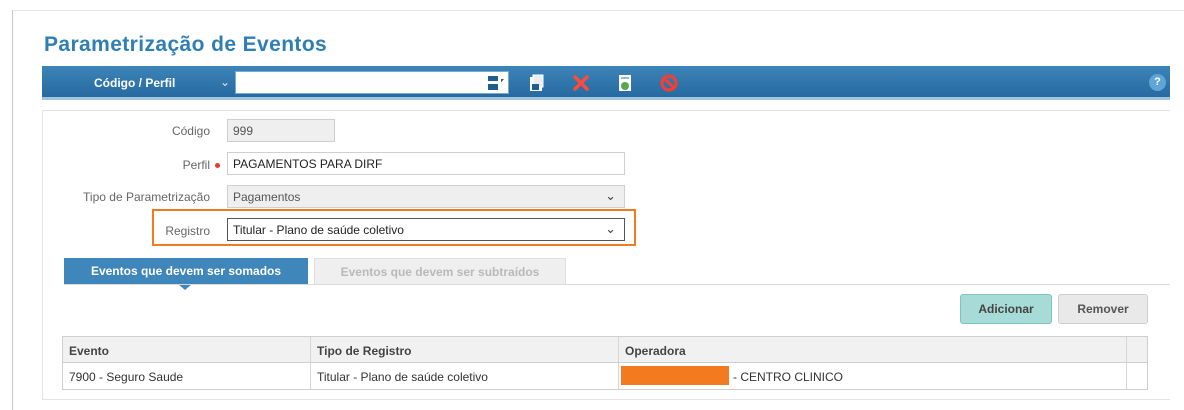 Image resolution: width=1184 pixels, height=410 pixels. What do you see at coordinates (217, 165) in the screenshot?
I see `required-indicator` at bounding box center [217, 165].